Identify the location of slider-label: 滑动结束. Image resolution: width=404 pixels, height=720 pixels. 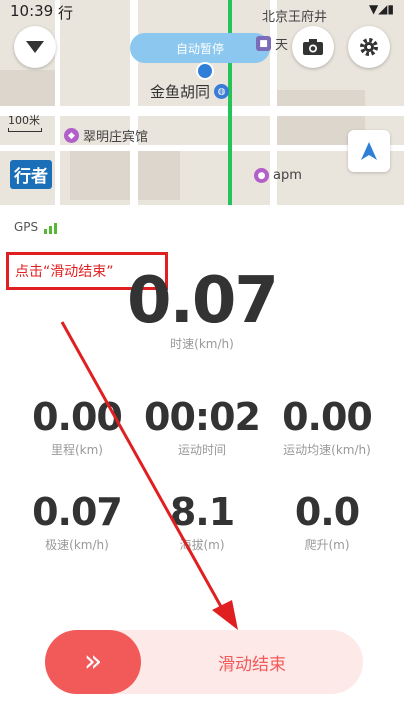
(252, 664).